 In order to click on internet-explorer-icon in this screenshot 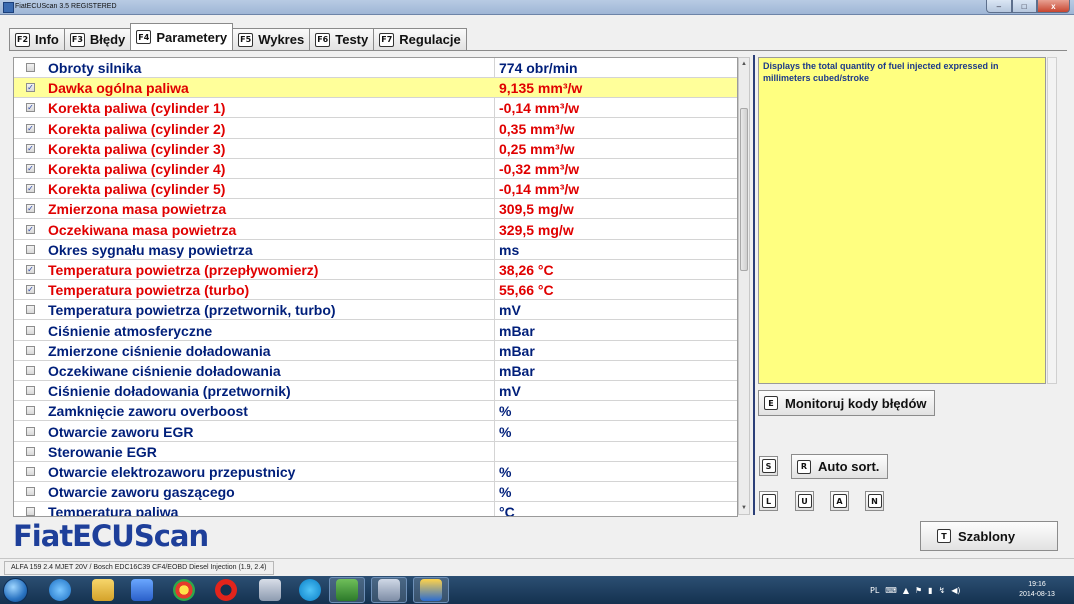, I will do `click(60, 590)`.